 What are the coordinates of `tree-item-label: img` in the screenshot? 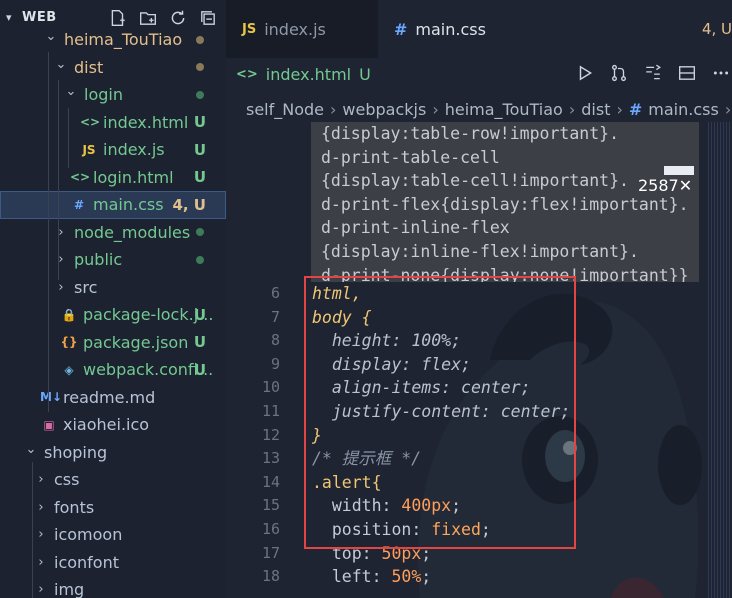 It's located at (69, 589).